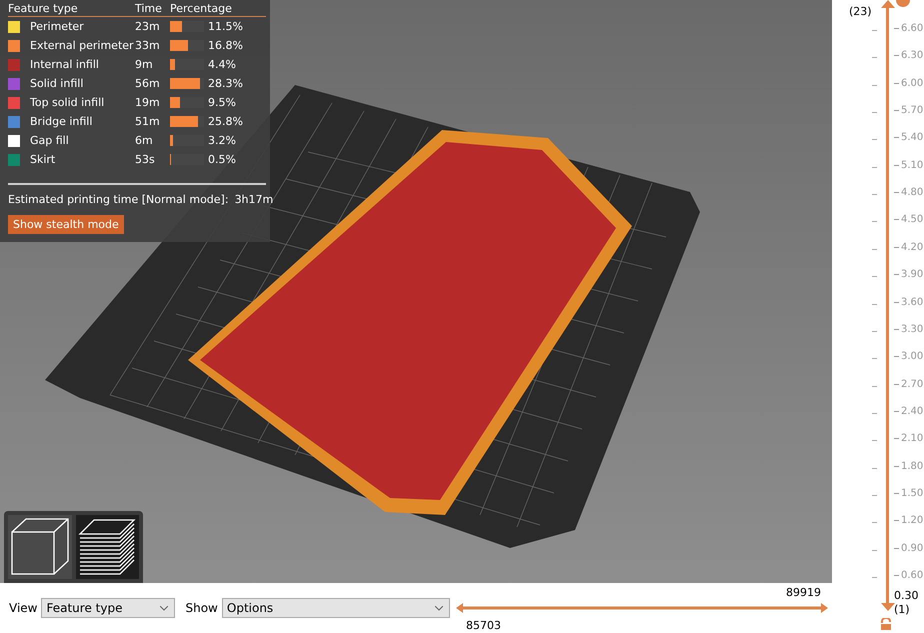 This screenshot has height=633, width=924. Describe the element at coordinates (144, 140) in the screenshot. I see `feature-time: 6m` at that location.